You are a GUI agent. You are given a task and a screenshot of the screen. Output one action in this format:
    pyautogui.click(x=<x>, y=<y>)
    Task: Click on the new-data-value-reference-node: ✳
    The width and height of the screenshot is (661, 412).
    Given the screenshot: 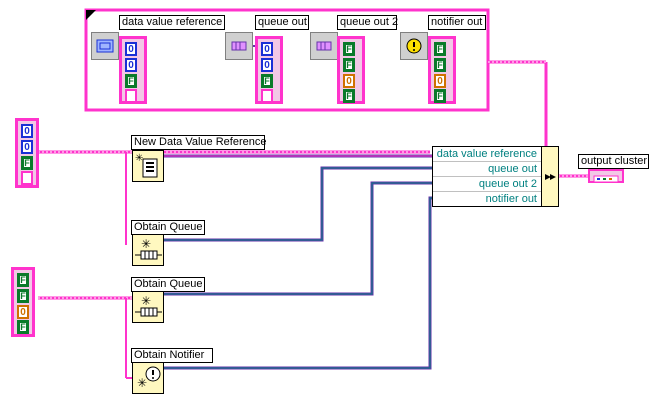 What is the action you would take?
    pyautogui.click(x=148, y=166)
    